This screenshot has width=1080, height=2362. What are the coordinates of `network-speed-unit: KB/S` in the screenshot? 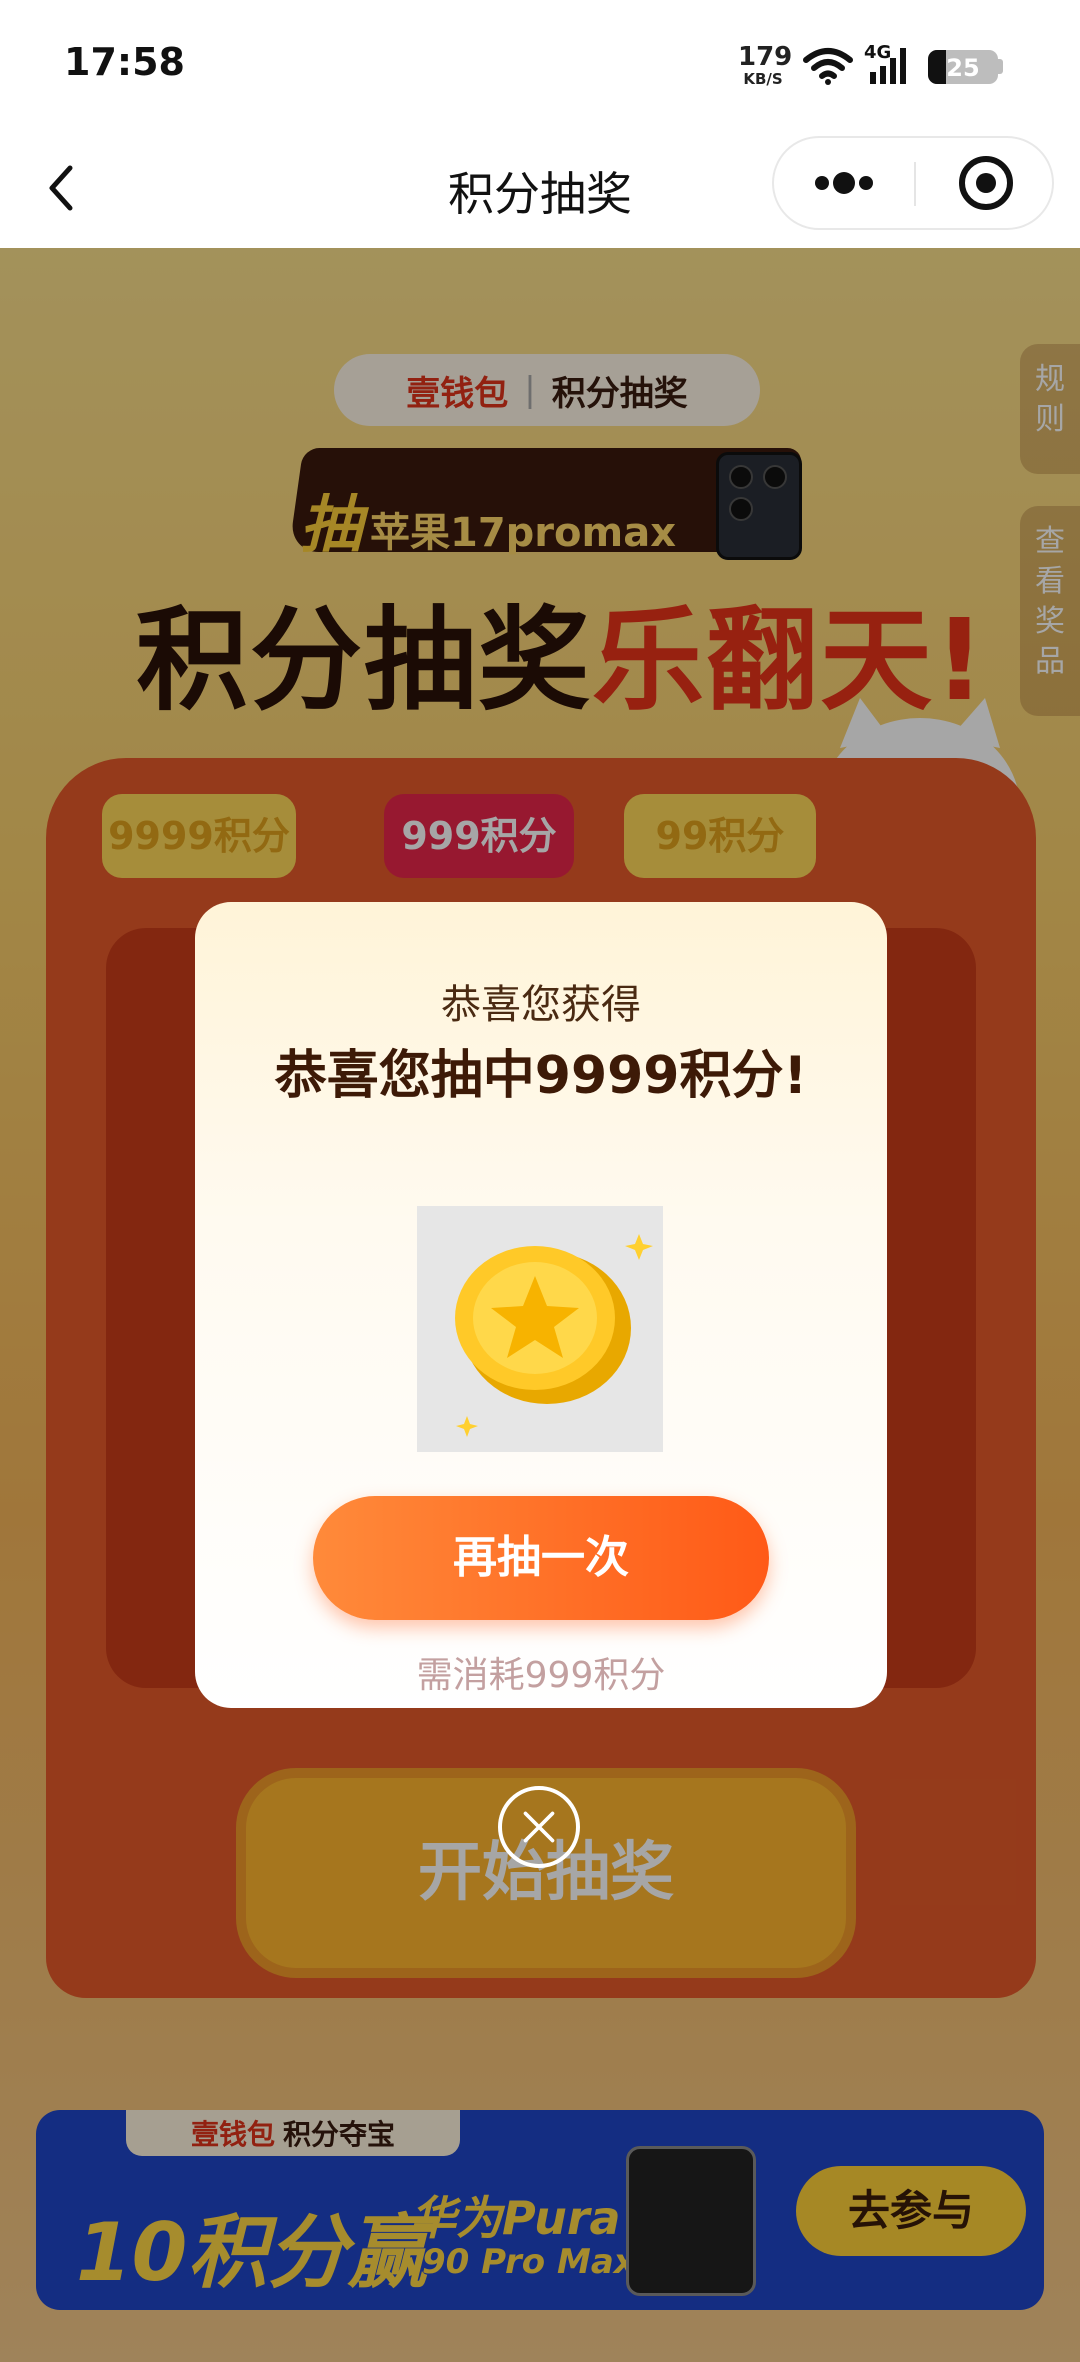 It's located at (763, 79).